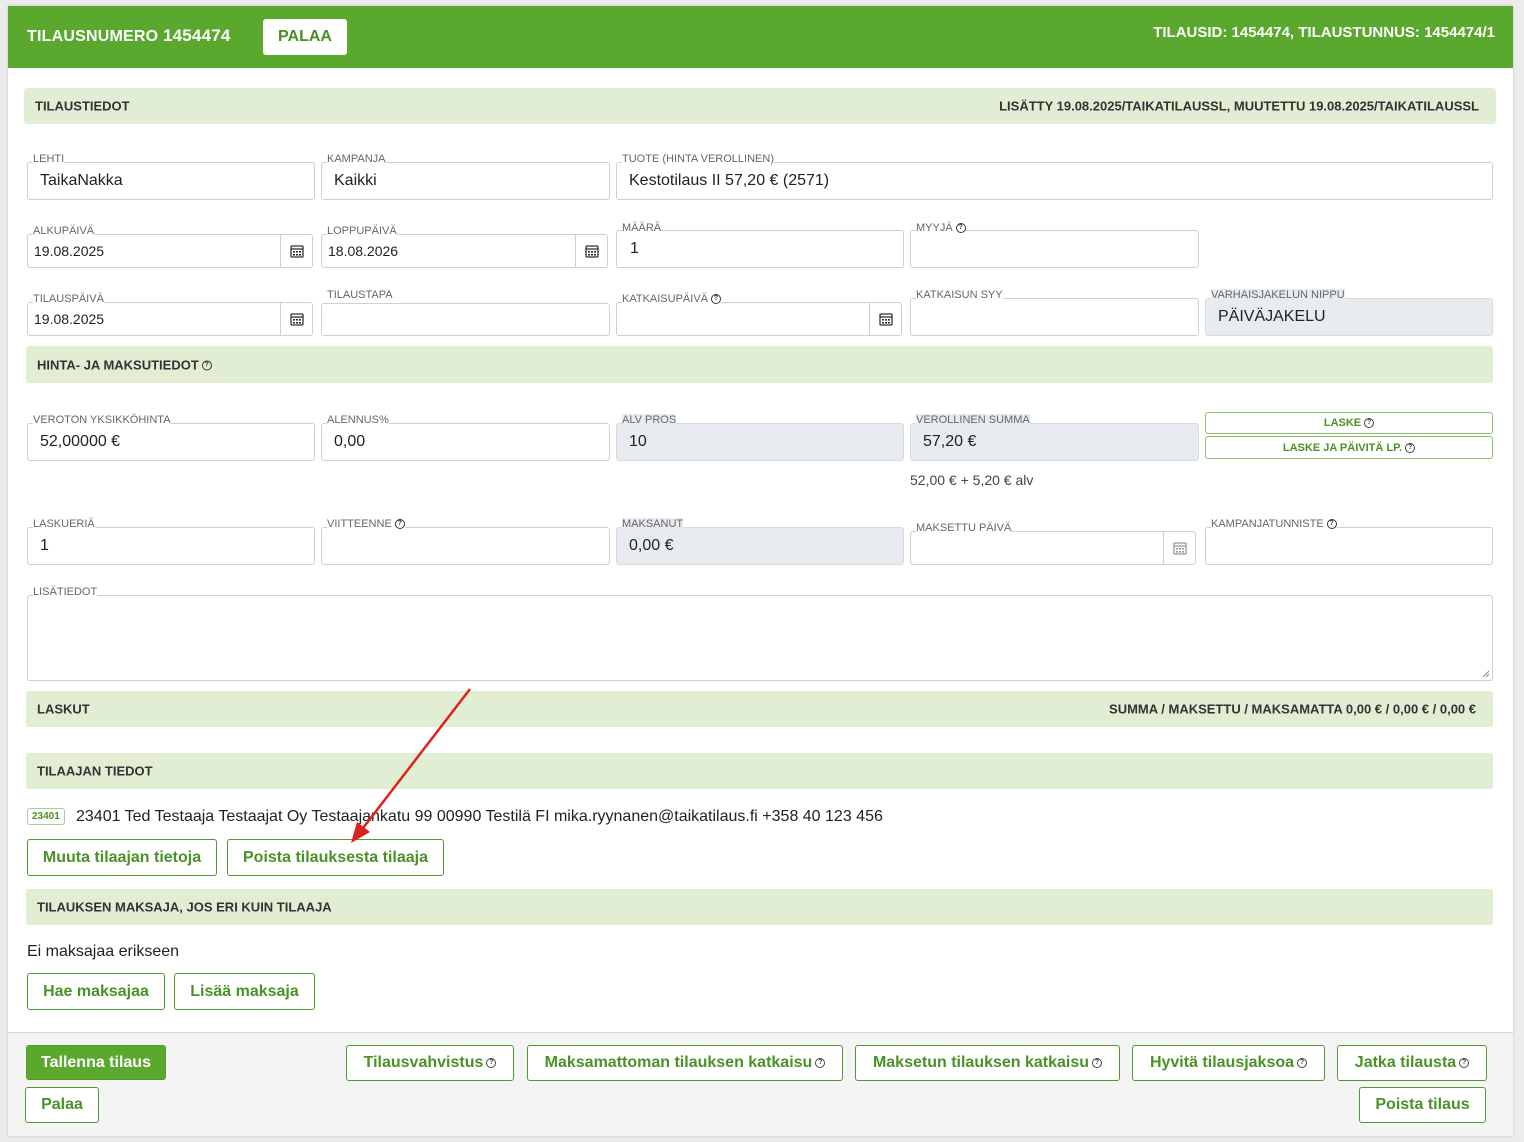  I want to click on loppupaiva-input: 18.08.2026, so click(464, 251).